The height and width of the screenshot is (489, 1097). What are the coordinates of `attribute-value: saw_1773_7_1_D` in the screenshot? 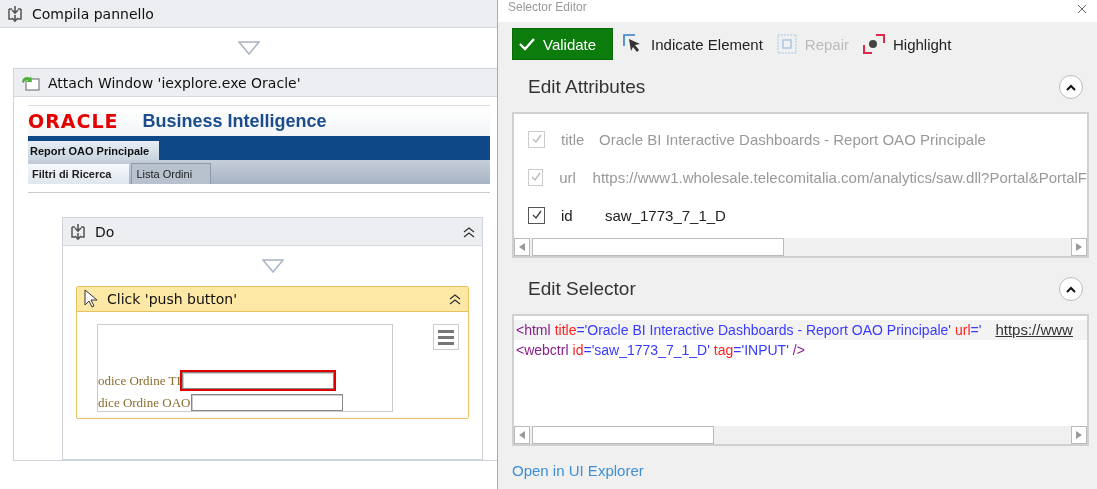 It's located at (665, 215).